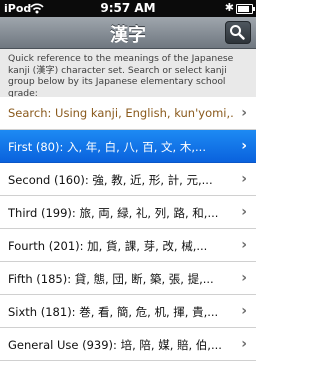 Image resolution: width=320 pixels, height=384 pixels. I want to click on search-icon, so click(237, 32).